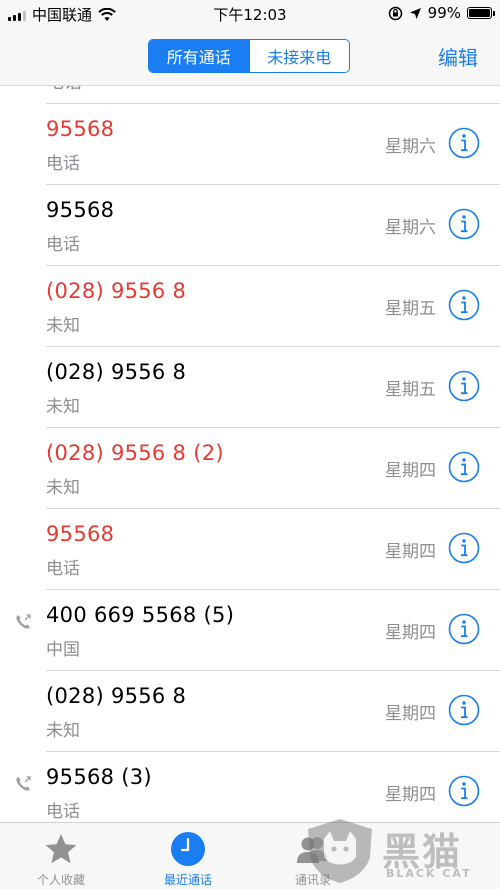  What do you see at coordinates (64, 90) in the screenshot?
I see `partial-caller-label: 电话` at bounding box center [64, 90].